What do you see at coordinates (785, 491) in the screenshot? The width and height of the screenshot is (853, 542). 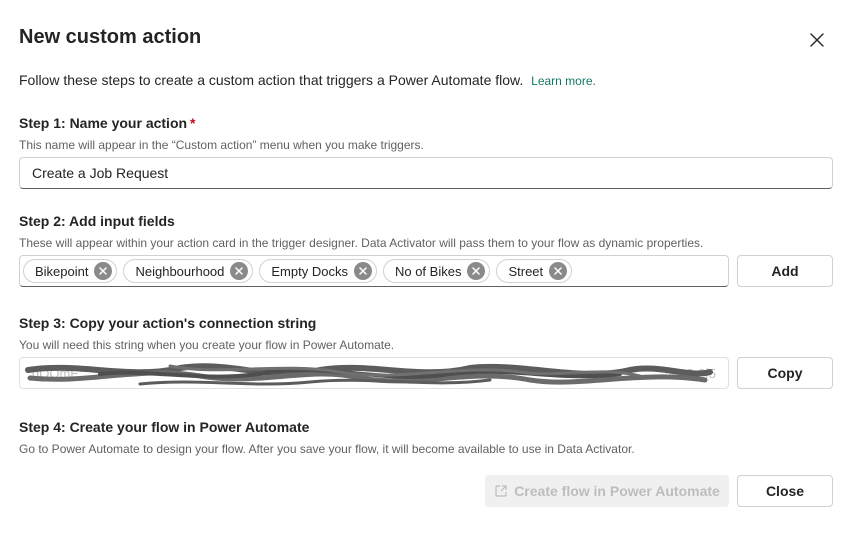 I see `close-button: Close` at bounding box center [785, 491].